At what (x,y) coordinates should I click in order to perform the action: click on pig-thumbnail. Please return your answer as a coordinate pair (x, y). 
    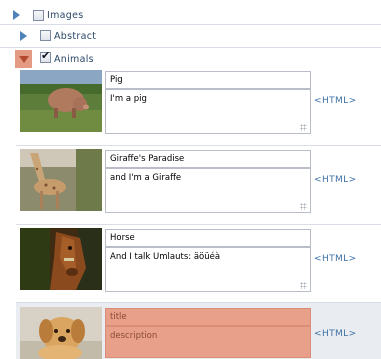
    Looking at the image, I should click on (61, 101).